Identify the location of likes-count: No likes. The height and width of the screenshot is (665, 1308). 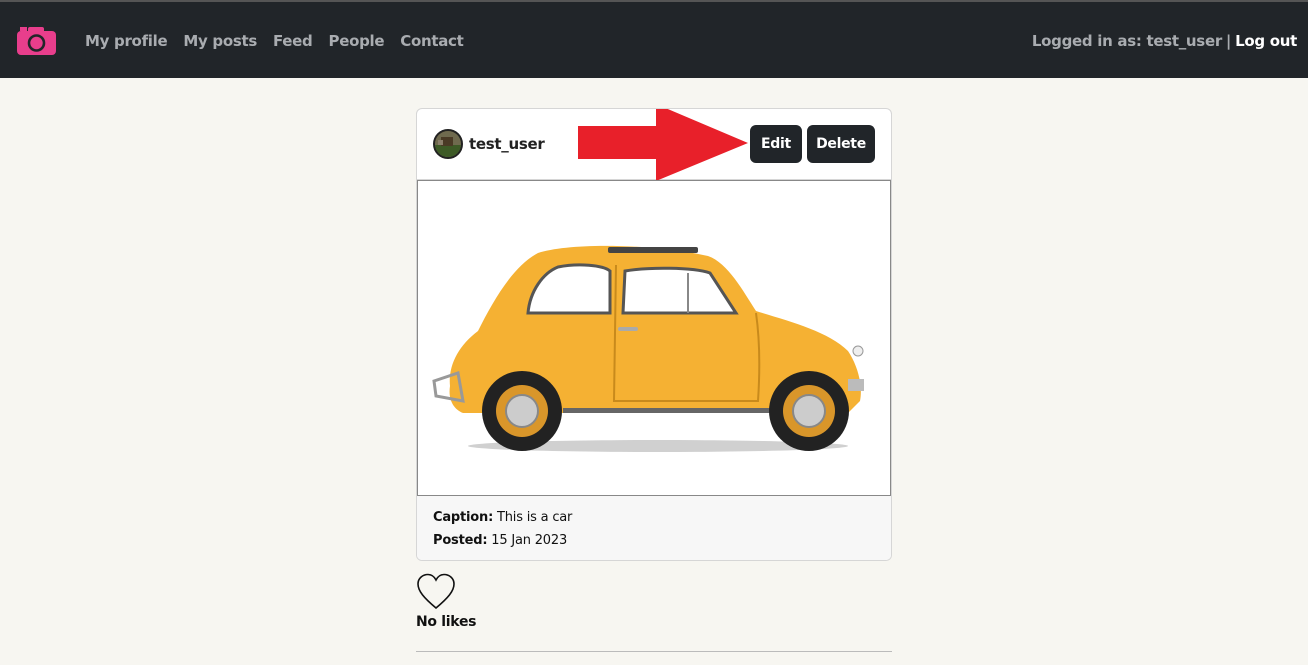
(446, 622).